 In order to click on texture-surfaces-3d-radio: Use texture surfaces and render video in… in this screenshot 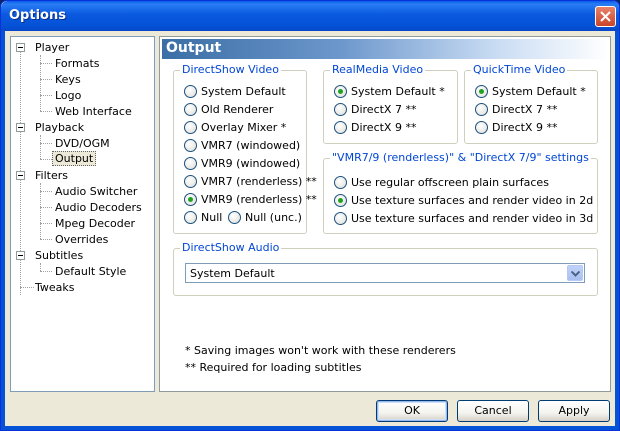, I will do `click(463, 219)`.